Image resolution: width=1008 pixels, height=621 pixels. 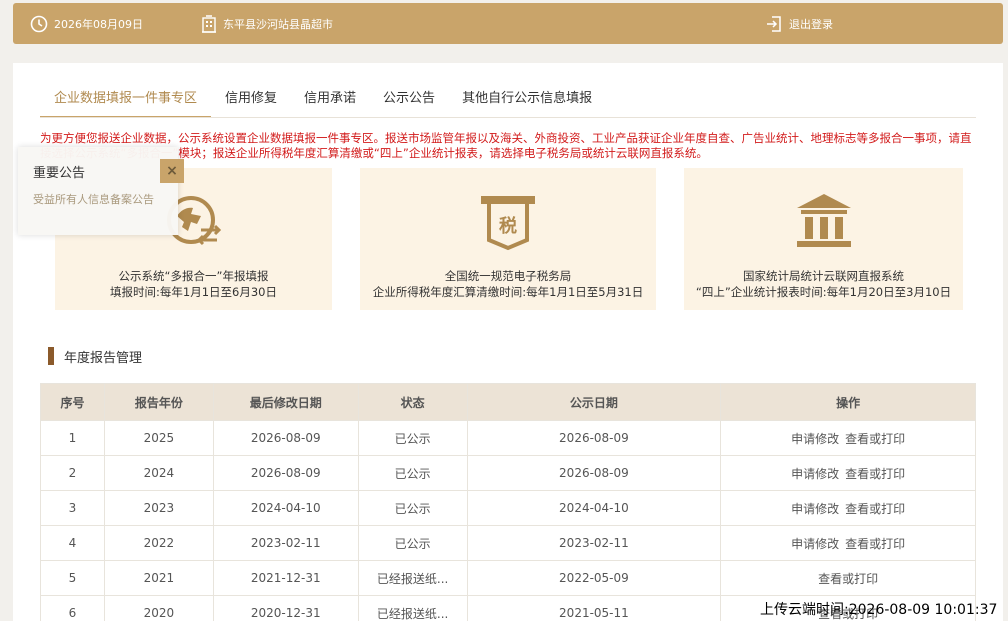 What do you see at coordinates (251, 103) in the screenshot?
I see `tab-credit-repair: 信用修复` at bounding box center [251, 103].